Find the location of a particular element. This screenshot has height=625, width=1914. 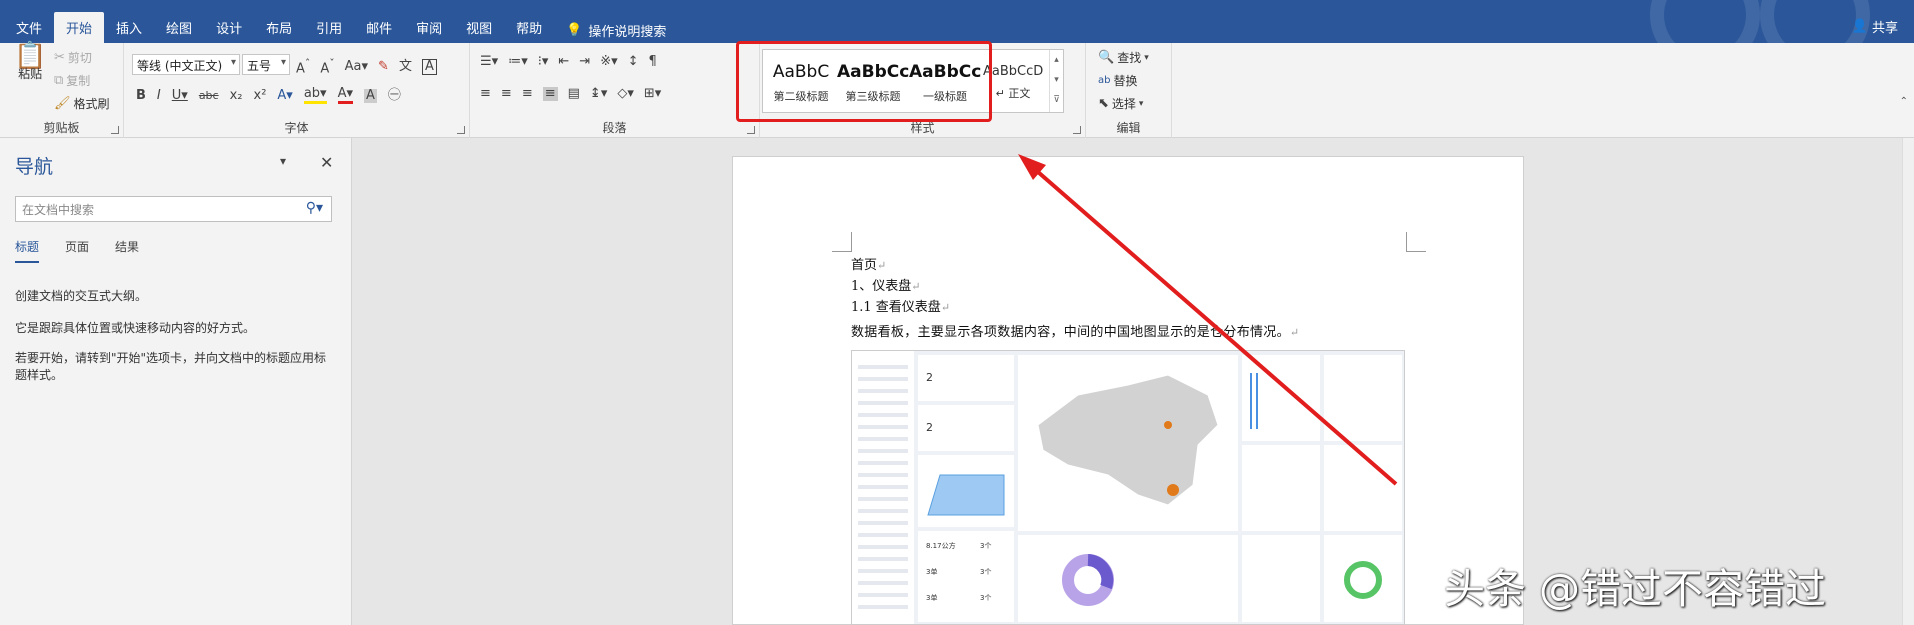

annotation-arrow is located at coordinates (1208, 320).